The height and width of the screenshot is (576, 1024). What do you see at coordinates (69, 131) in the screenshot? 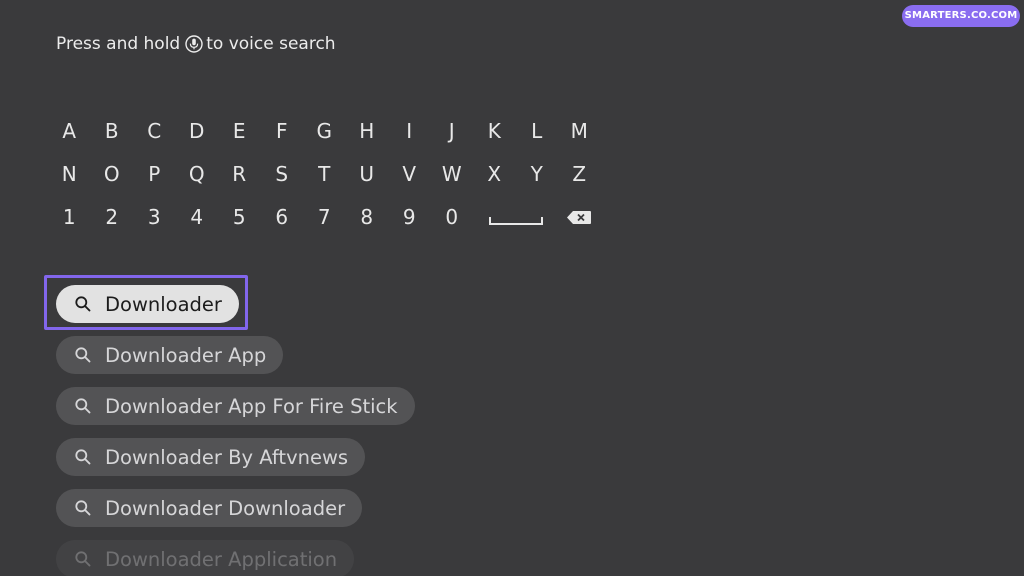
I see `key: A` at bounding box center [69, 131].